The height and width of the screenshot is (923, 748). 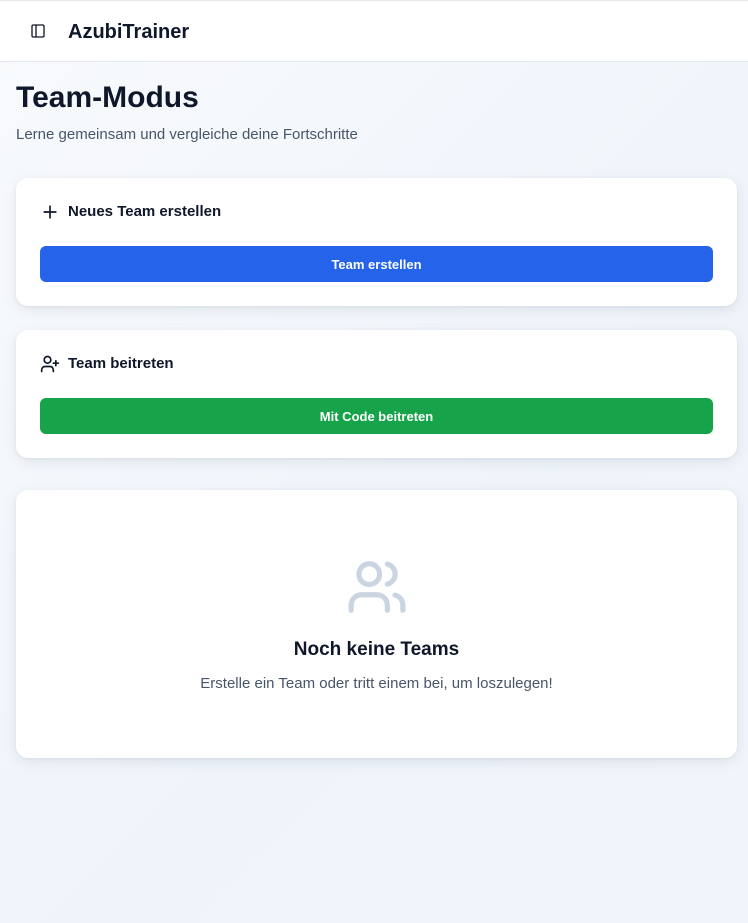 I want to click on create-team-button: Team erstellen, so click(x=376, y=264).